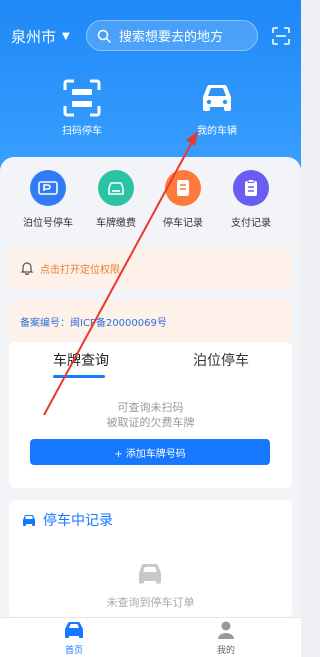  What do you see at coordinates (104, 36) in the screenshot?
I see `search-icon` at bounding box center [104, 36].